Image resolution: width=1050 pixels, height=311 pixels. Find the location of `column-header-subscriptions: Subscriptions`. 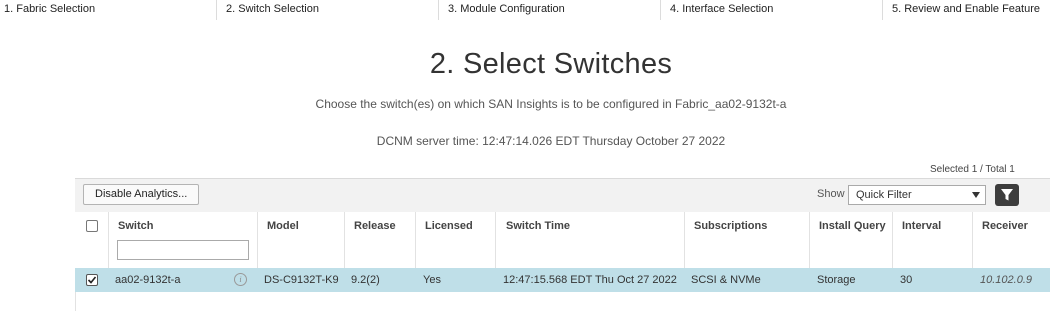

column-header-subscriptions: Subscriptions is located at coordinates (730, 226).